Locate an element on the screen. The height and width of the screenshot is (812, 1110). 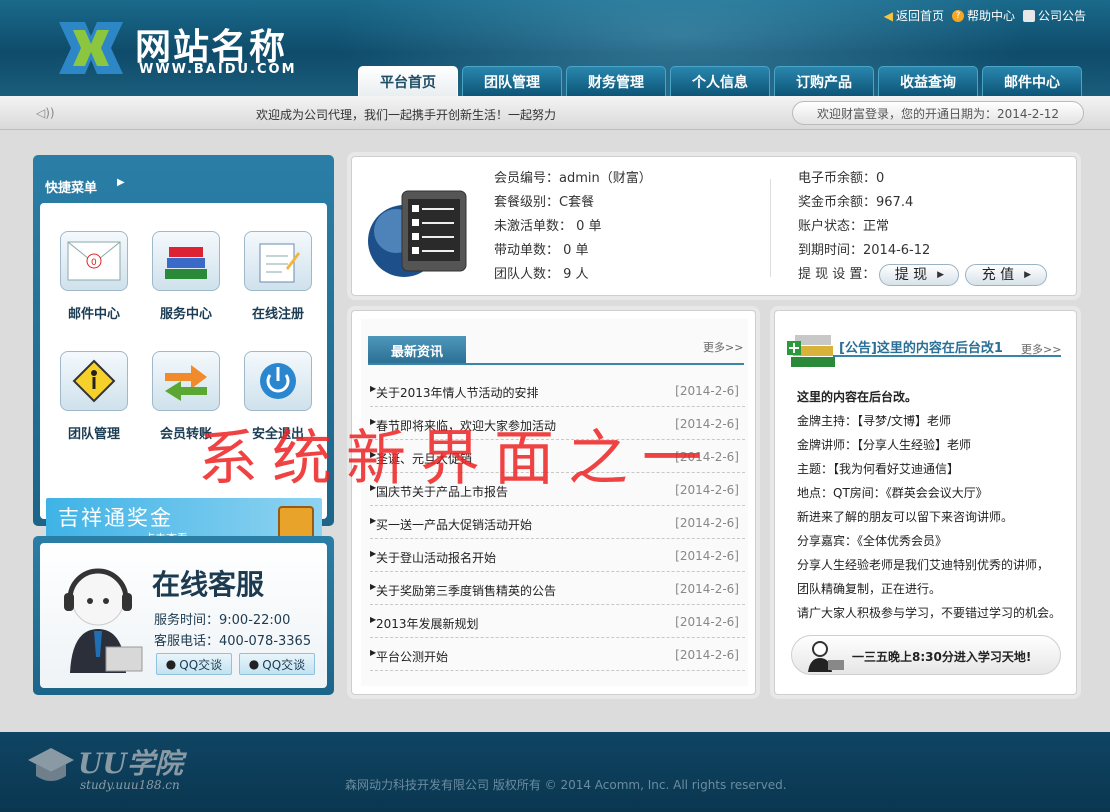
quick-item-label: 团队管理 is located at coordinates (93, 434).